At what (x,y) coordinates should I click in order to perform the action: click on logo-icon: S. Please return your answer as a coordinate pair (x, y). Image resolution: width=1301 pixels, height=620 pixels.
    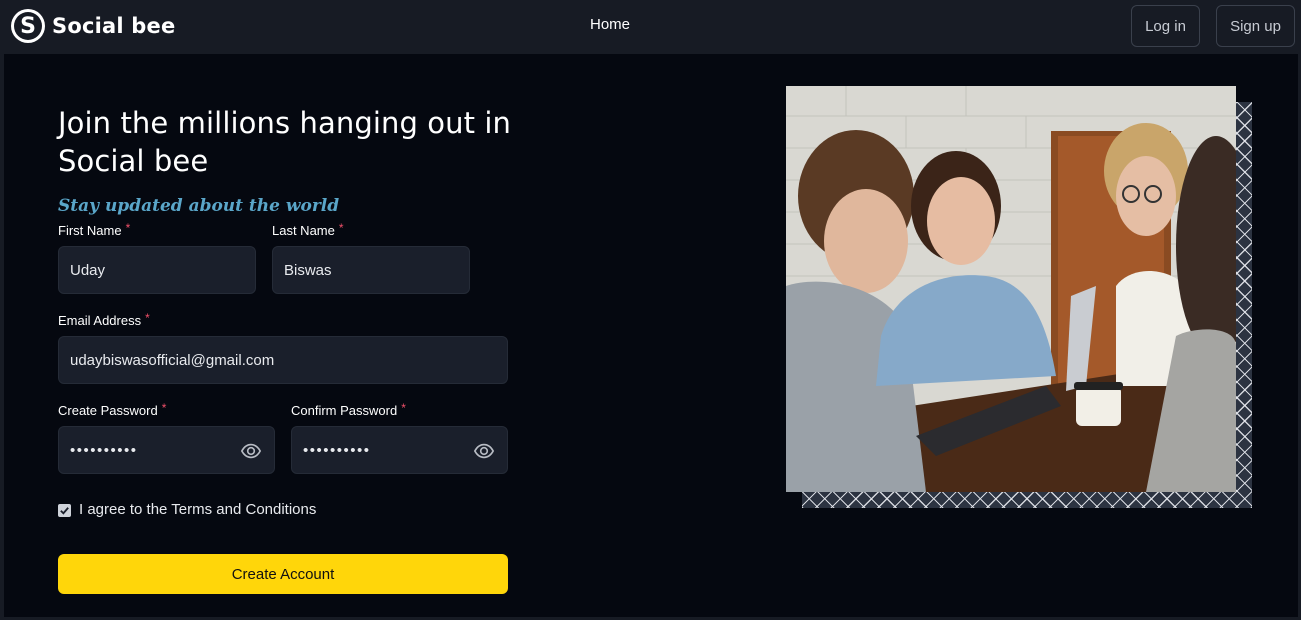
    Looking at the image, I should click on (28, 26).